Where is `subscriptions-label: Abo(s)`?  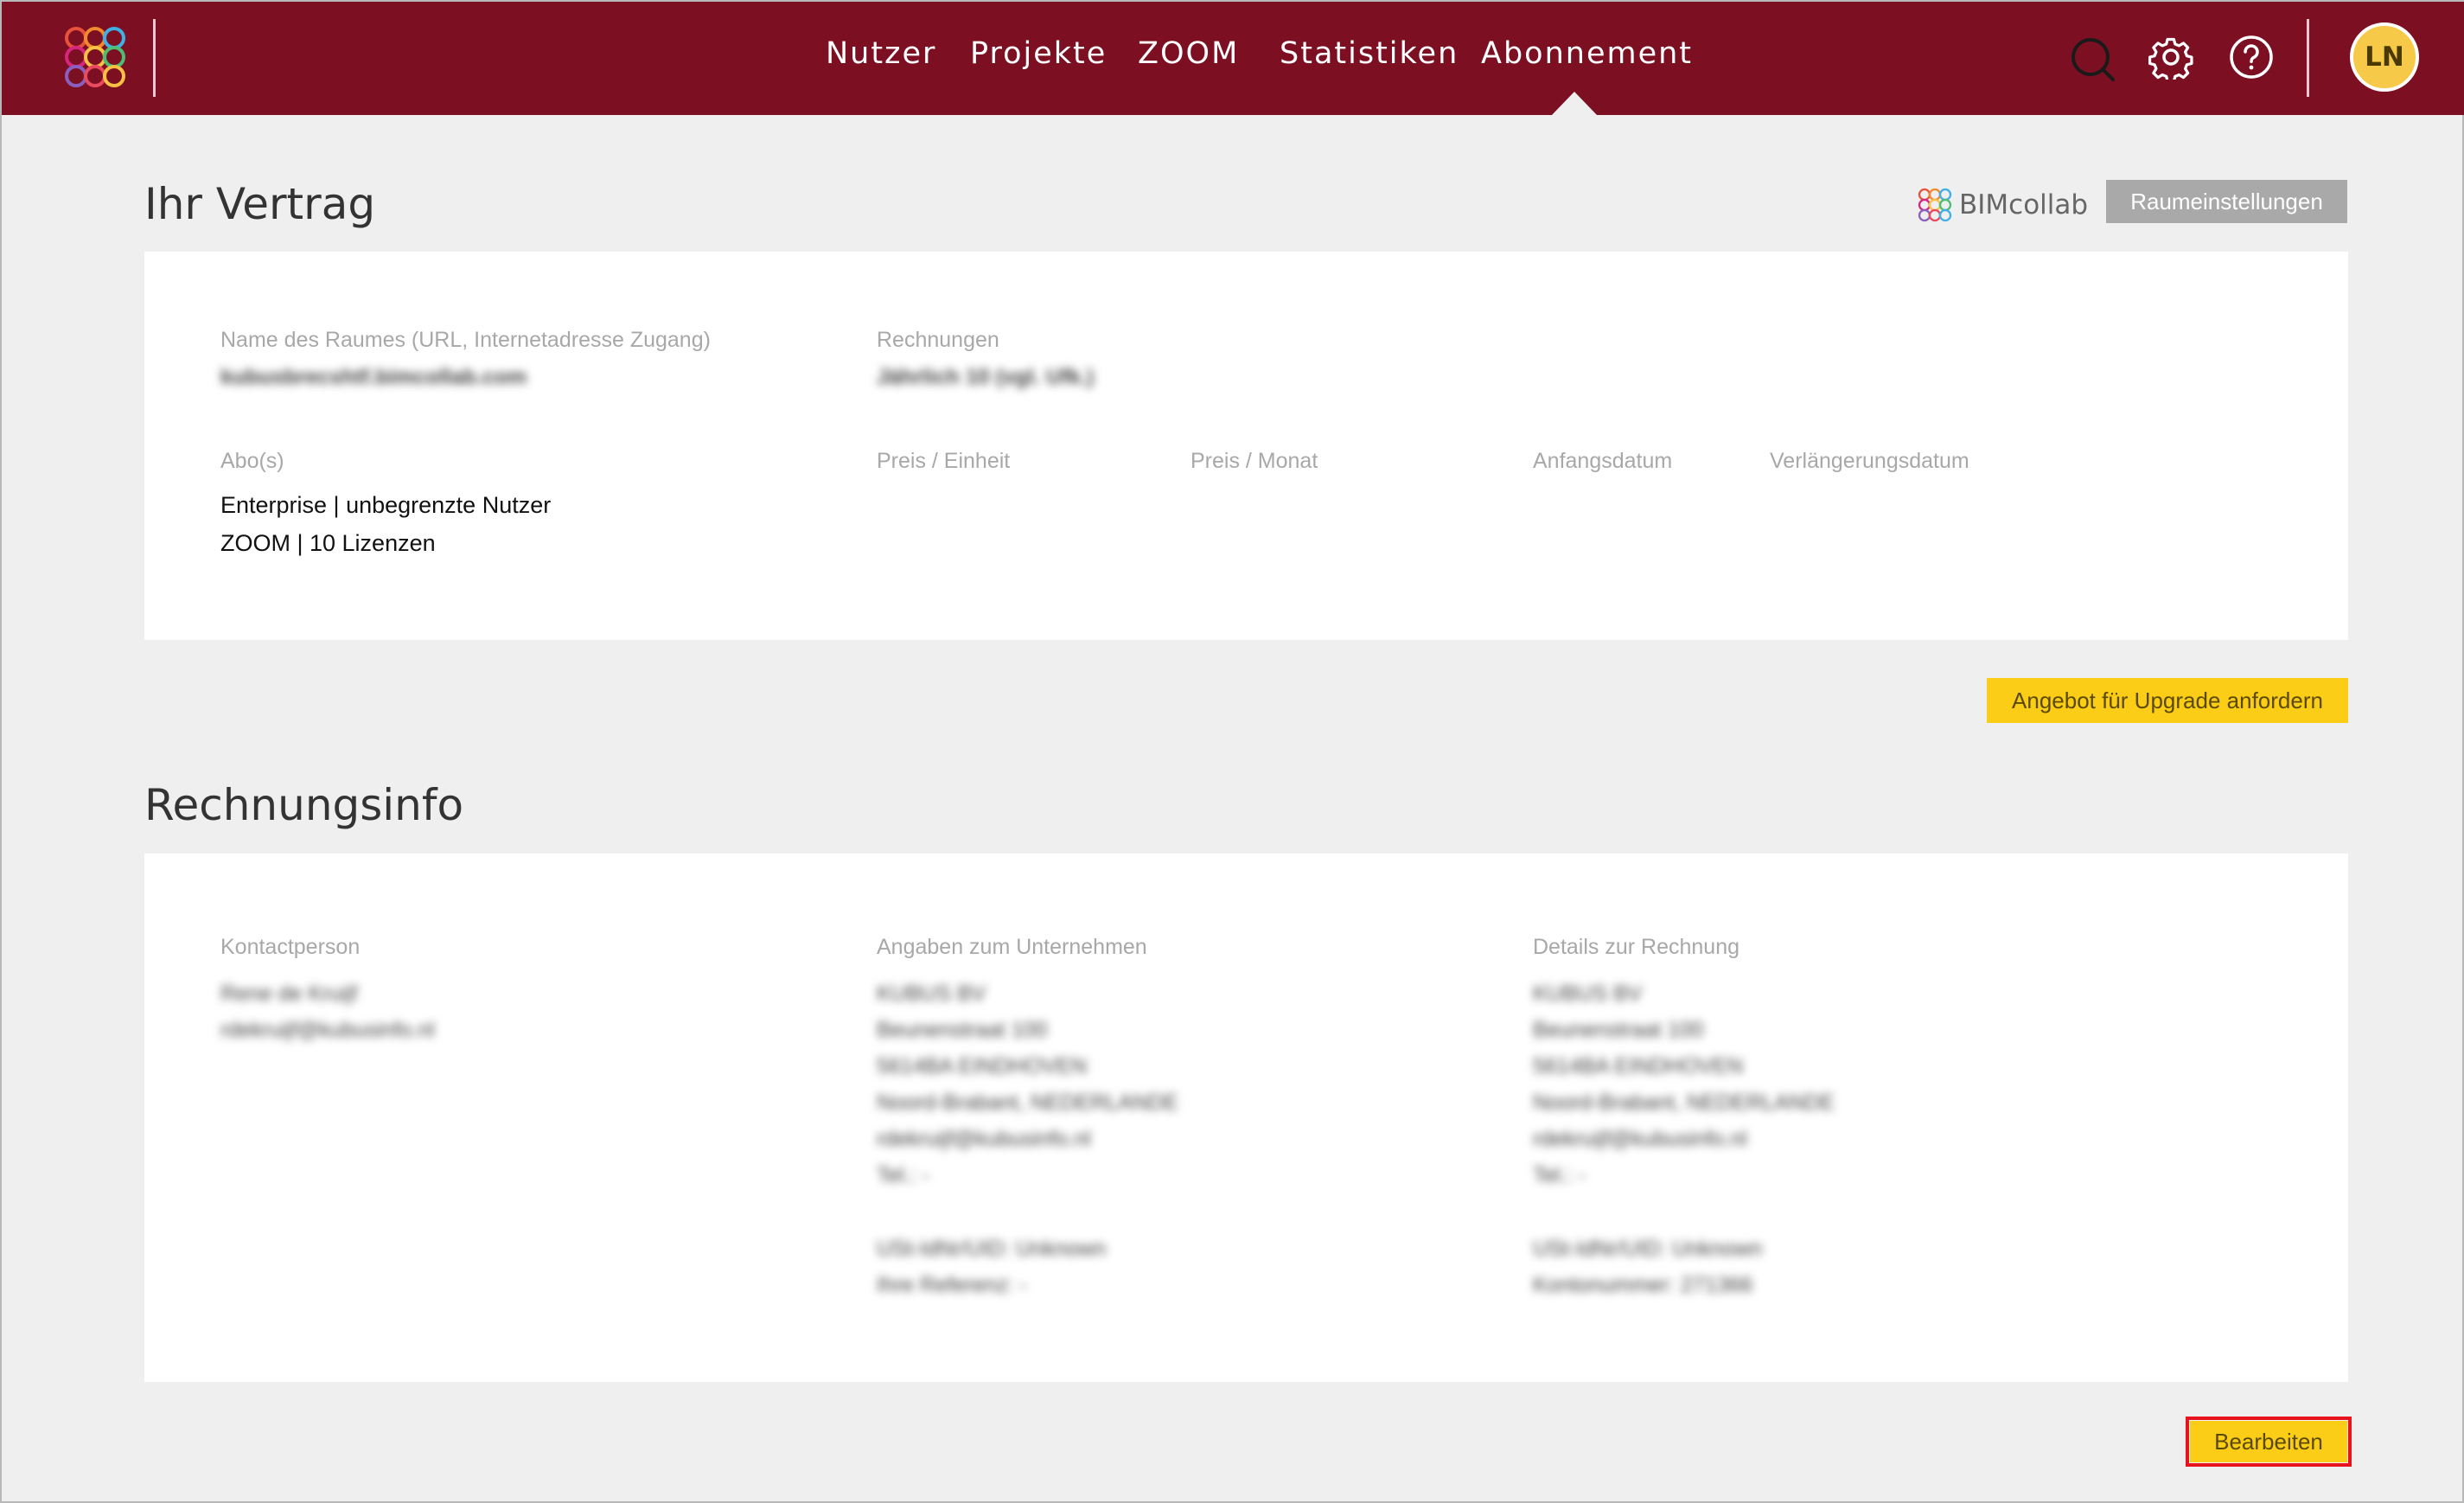 subscriptions-label: Abo(s) is located at coordinates (252, 461).